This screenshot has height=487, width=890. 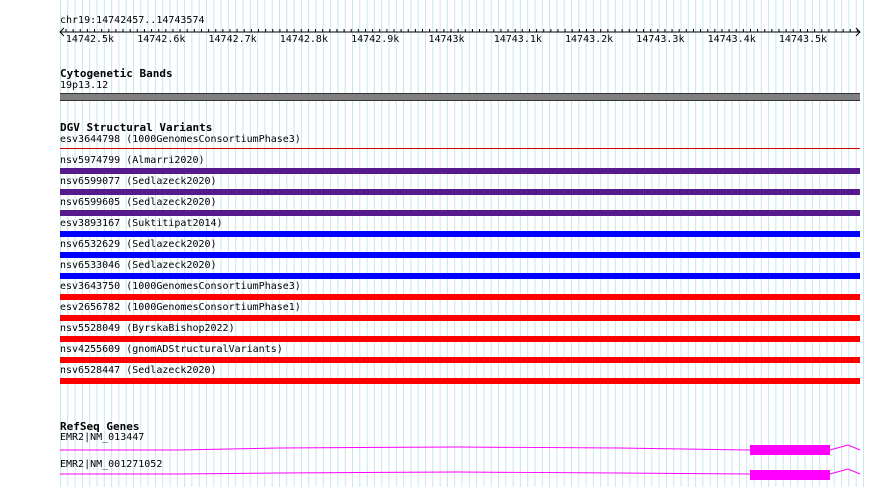 I want to click on dgv-feature-label: nsv4255609 (gnomADStructuralVariants), so click(x=171, y=349).